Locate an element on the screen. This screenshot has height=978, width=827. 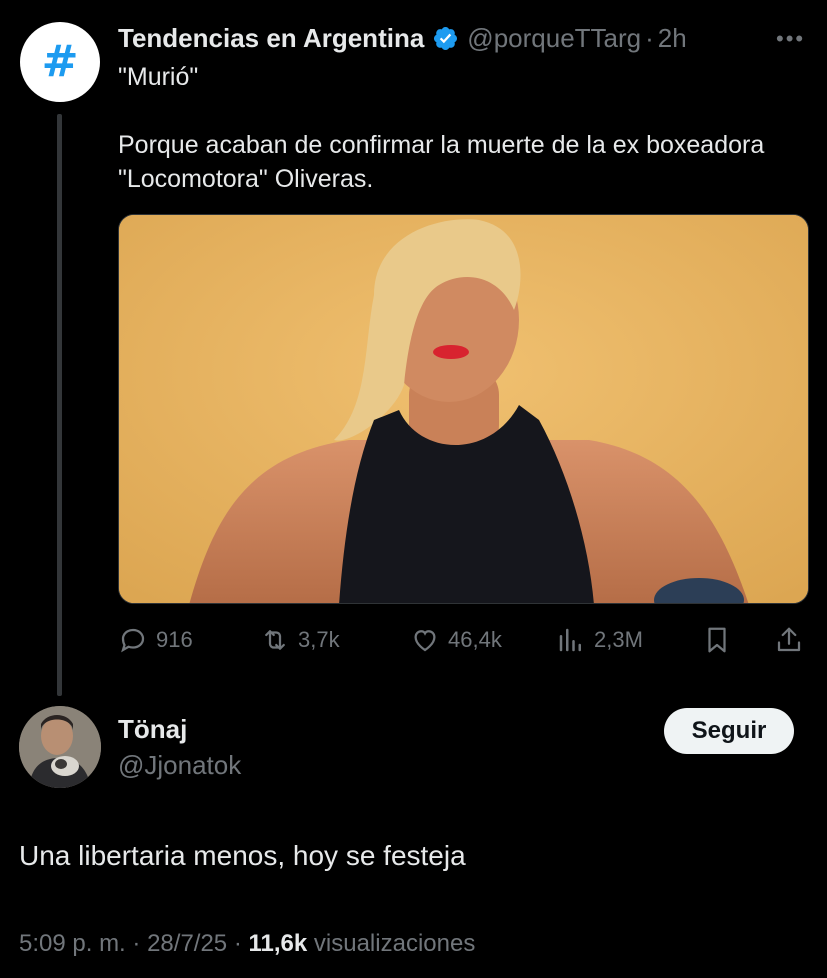
reply-author-avatar is located at coordinates (60, 747).